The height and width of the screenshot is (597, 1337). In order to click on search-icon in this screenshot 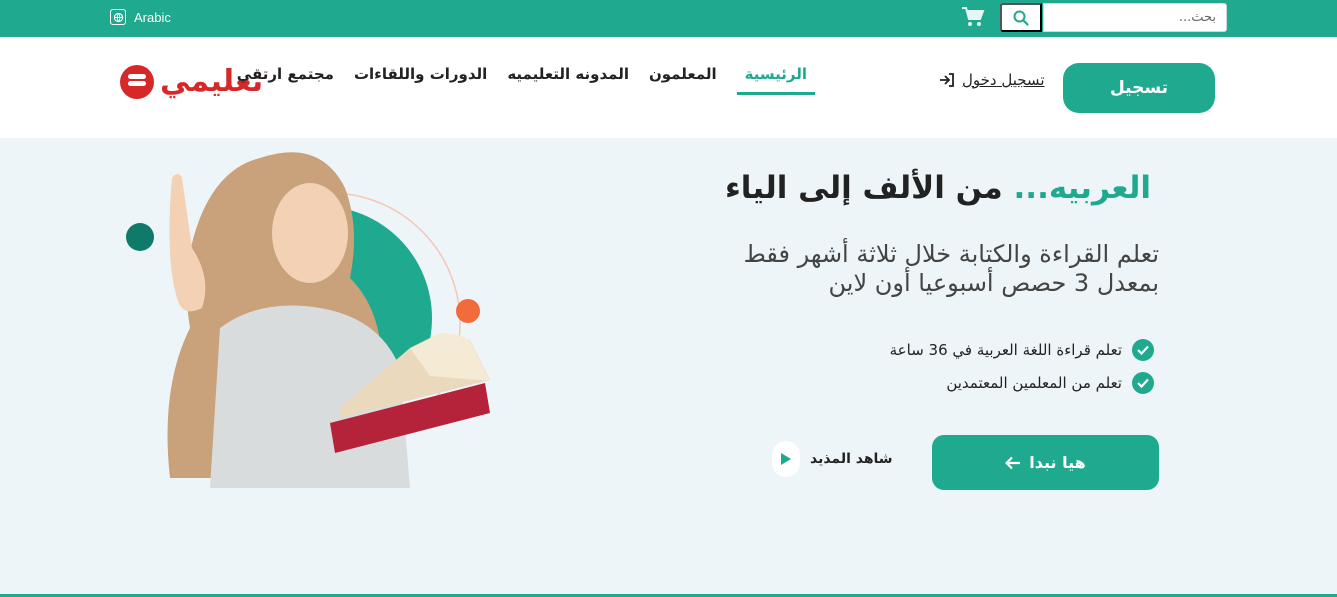, I will do `click(1021, 18)`.